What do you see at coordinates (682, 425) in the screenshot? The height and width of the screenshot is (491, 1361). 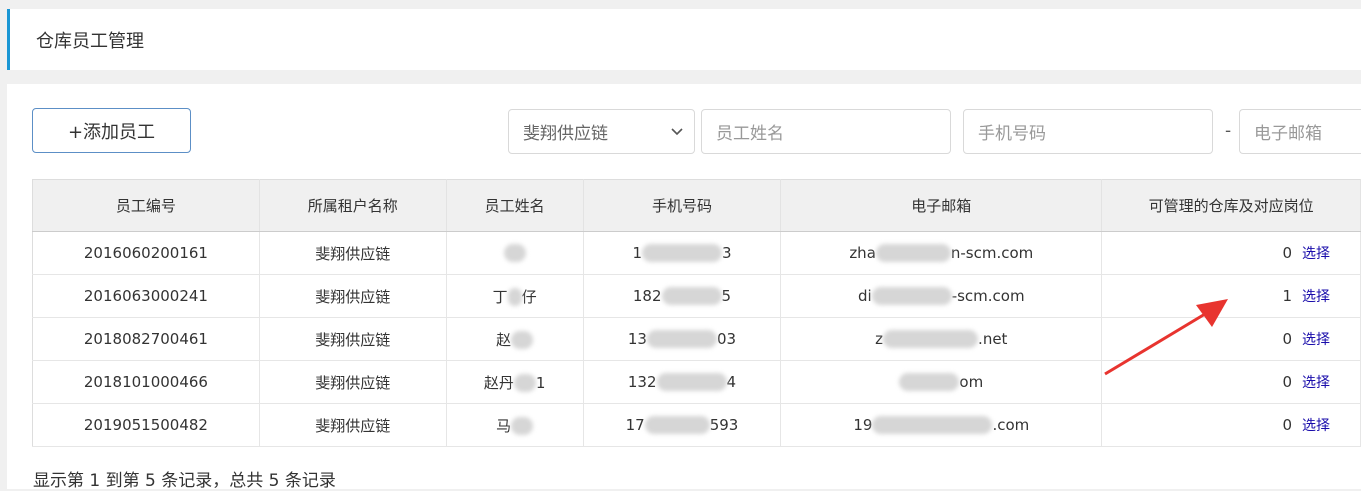 I see `cell-phone: 17 593` at bounding box center [682, 425].